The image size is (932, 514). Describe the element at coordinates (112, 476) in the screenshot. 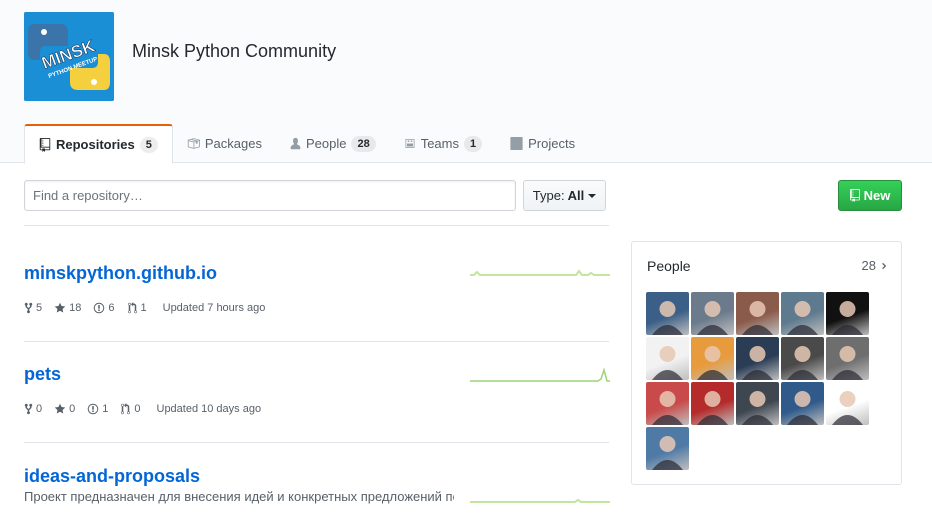

I see `repo-name-link: ideas-and-proposals` at that location.